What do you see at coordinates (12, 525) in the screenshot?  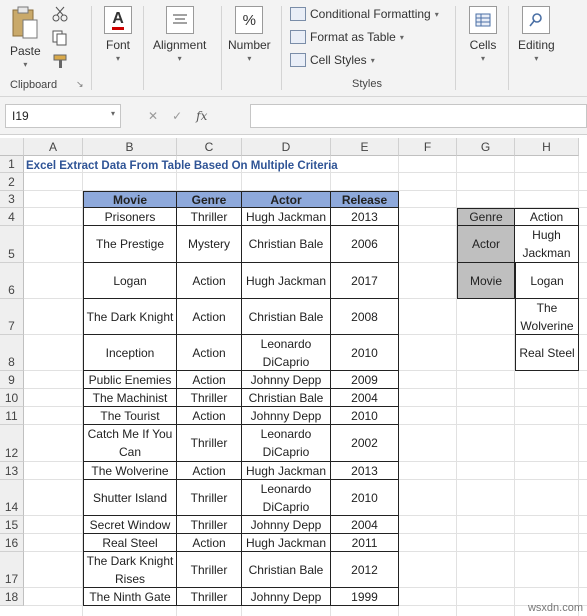 I see `row-header-15: 15` at bounding box center [12, 525].